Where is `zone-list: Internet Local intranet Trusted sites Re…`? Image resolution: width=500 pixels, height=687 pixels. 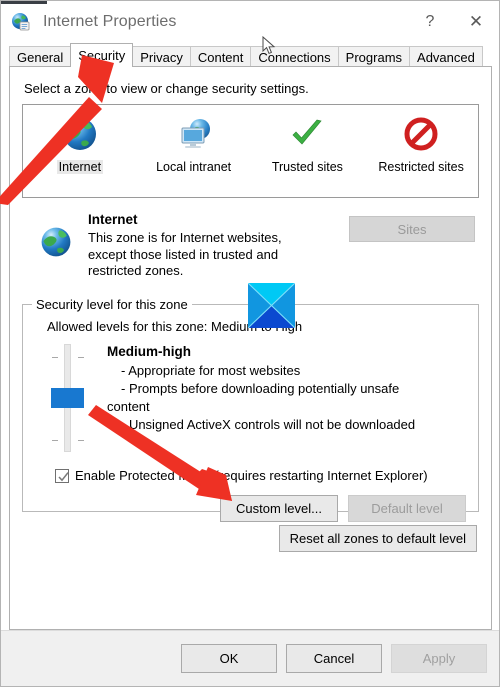 zone-list: Internet Local intranet Trusted sites Re… is located at coordinates (250, 151).